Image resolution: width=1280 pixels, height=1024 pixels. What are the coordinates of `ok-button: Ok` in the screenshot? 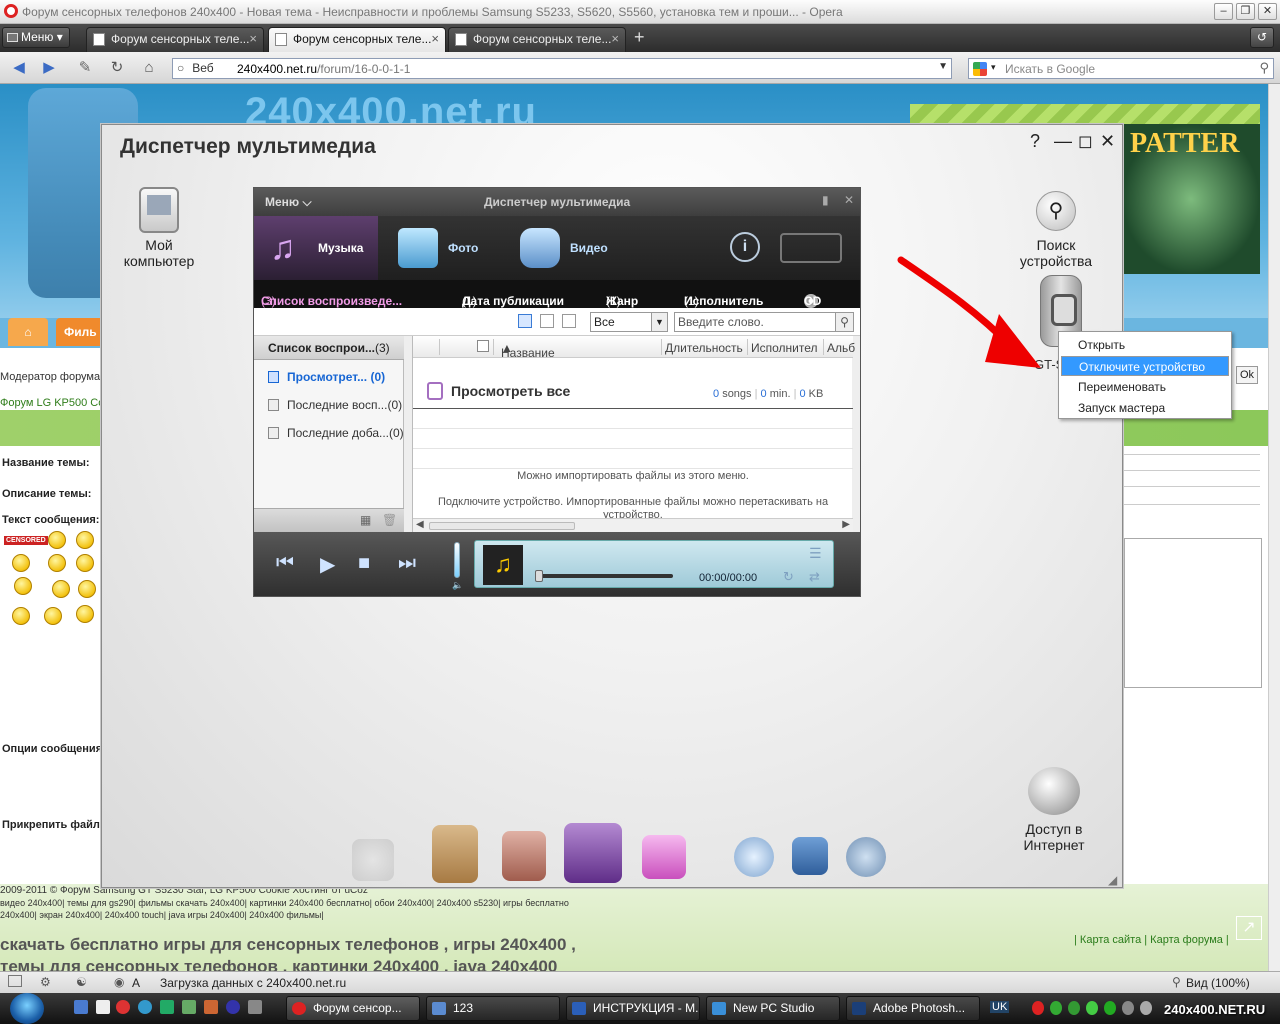 It's located at (1247, 375).